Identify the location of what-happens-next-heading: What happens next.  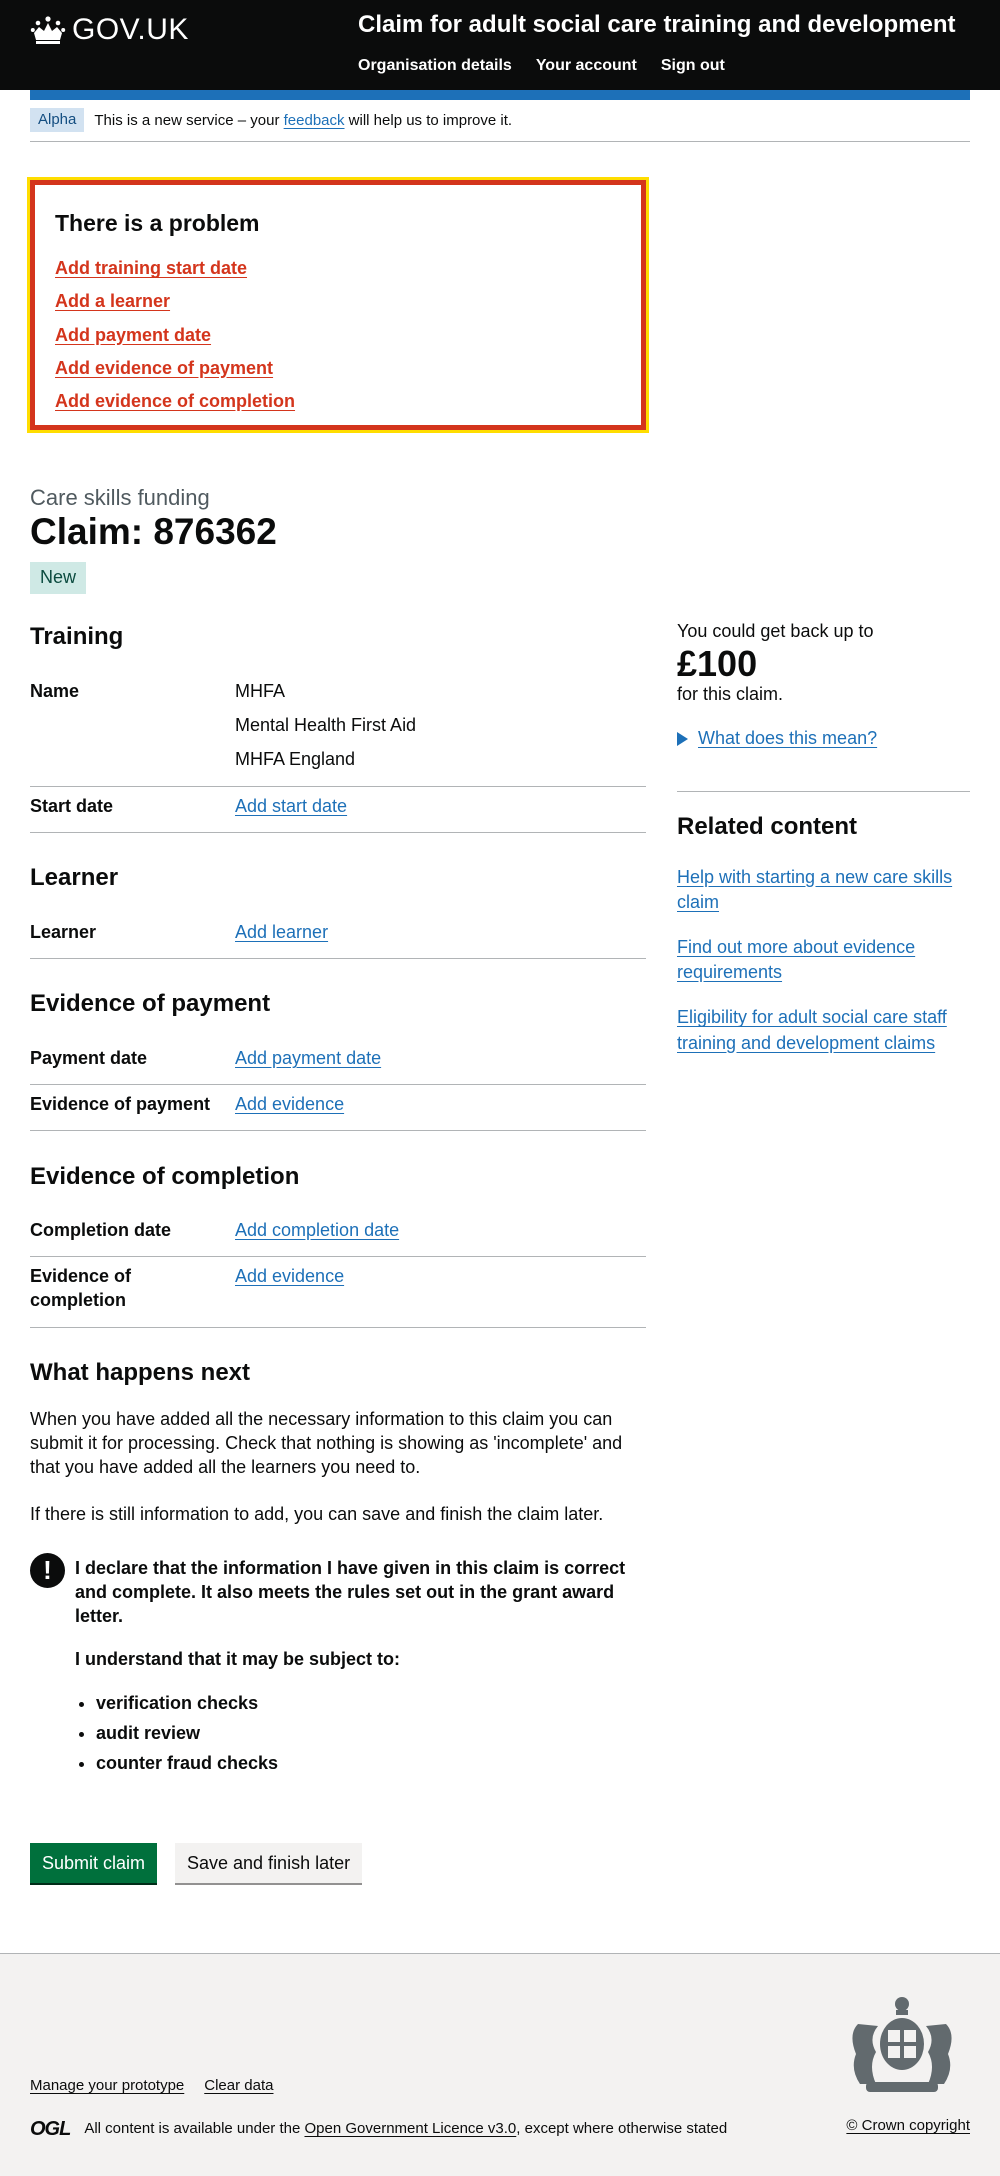
(140, 1372).